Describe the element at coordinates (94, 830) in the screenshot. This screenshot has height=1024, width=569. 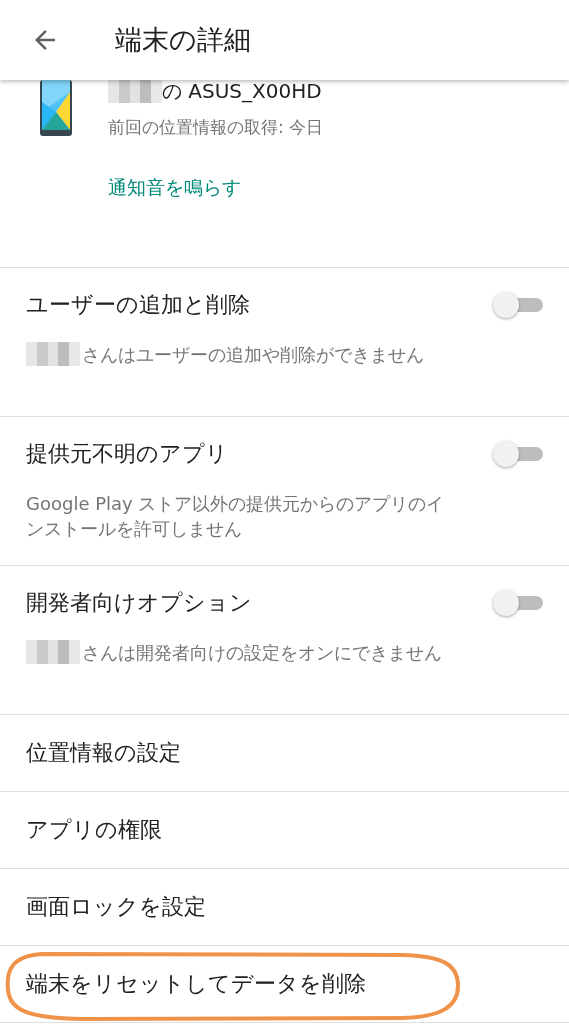
I see `setting-item: アプリの権限` at that location.